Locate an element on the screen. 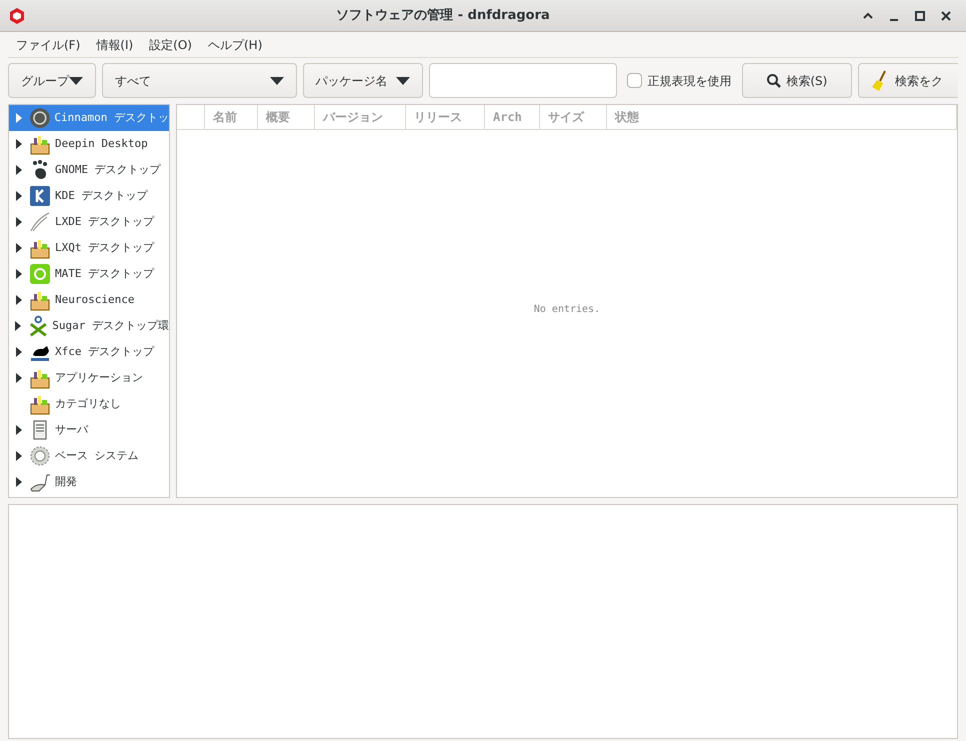 The height and width of the screenshot is (741, 966). kde-logo-icon is located at coordinates (40, 196).